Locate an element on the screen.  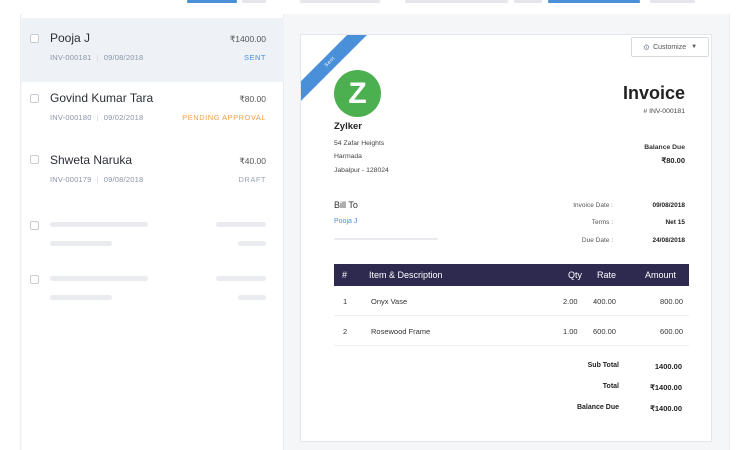
status-badge: SENT is located at coordinates (254, 57).